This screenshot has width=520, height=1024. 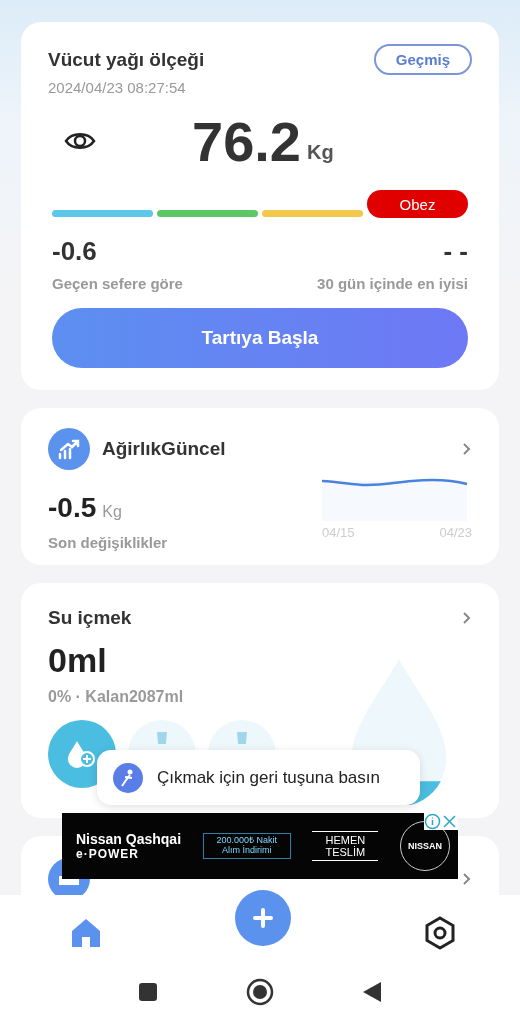 I want to click on water-amount: 0ml, so click(x=78, y=660).